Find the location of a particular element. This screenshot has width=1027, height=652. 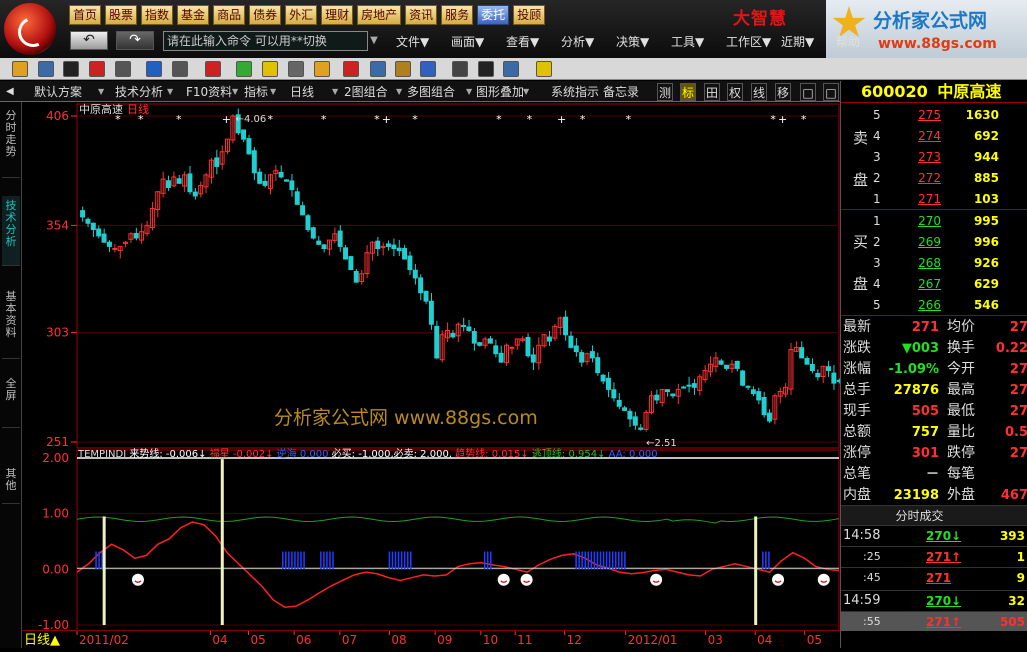

order-row: 4 274 692 is located at coordinates (934, 136).